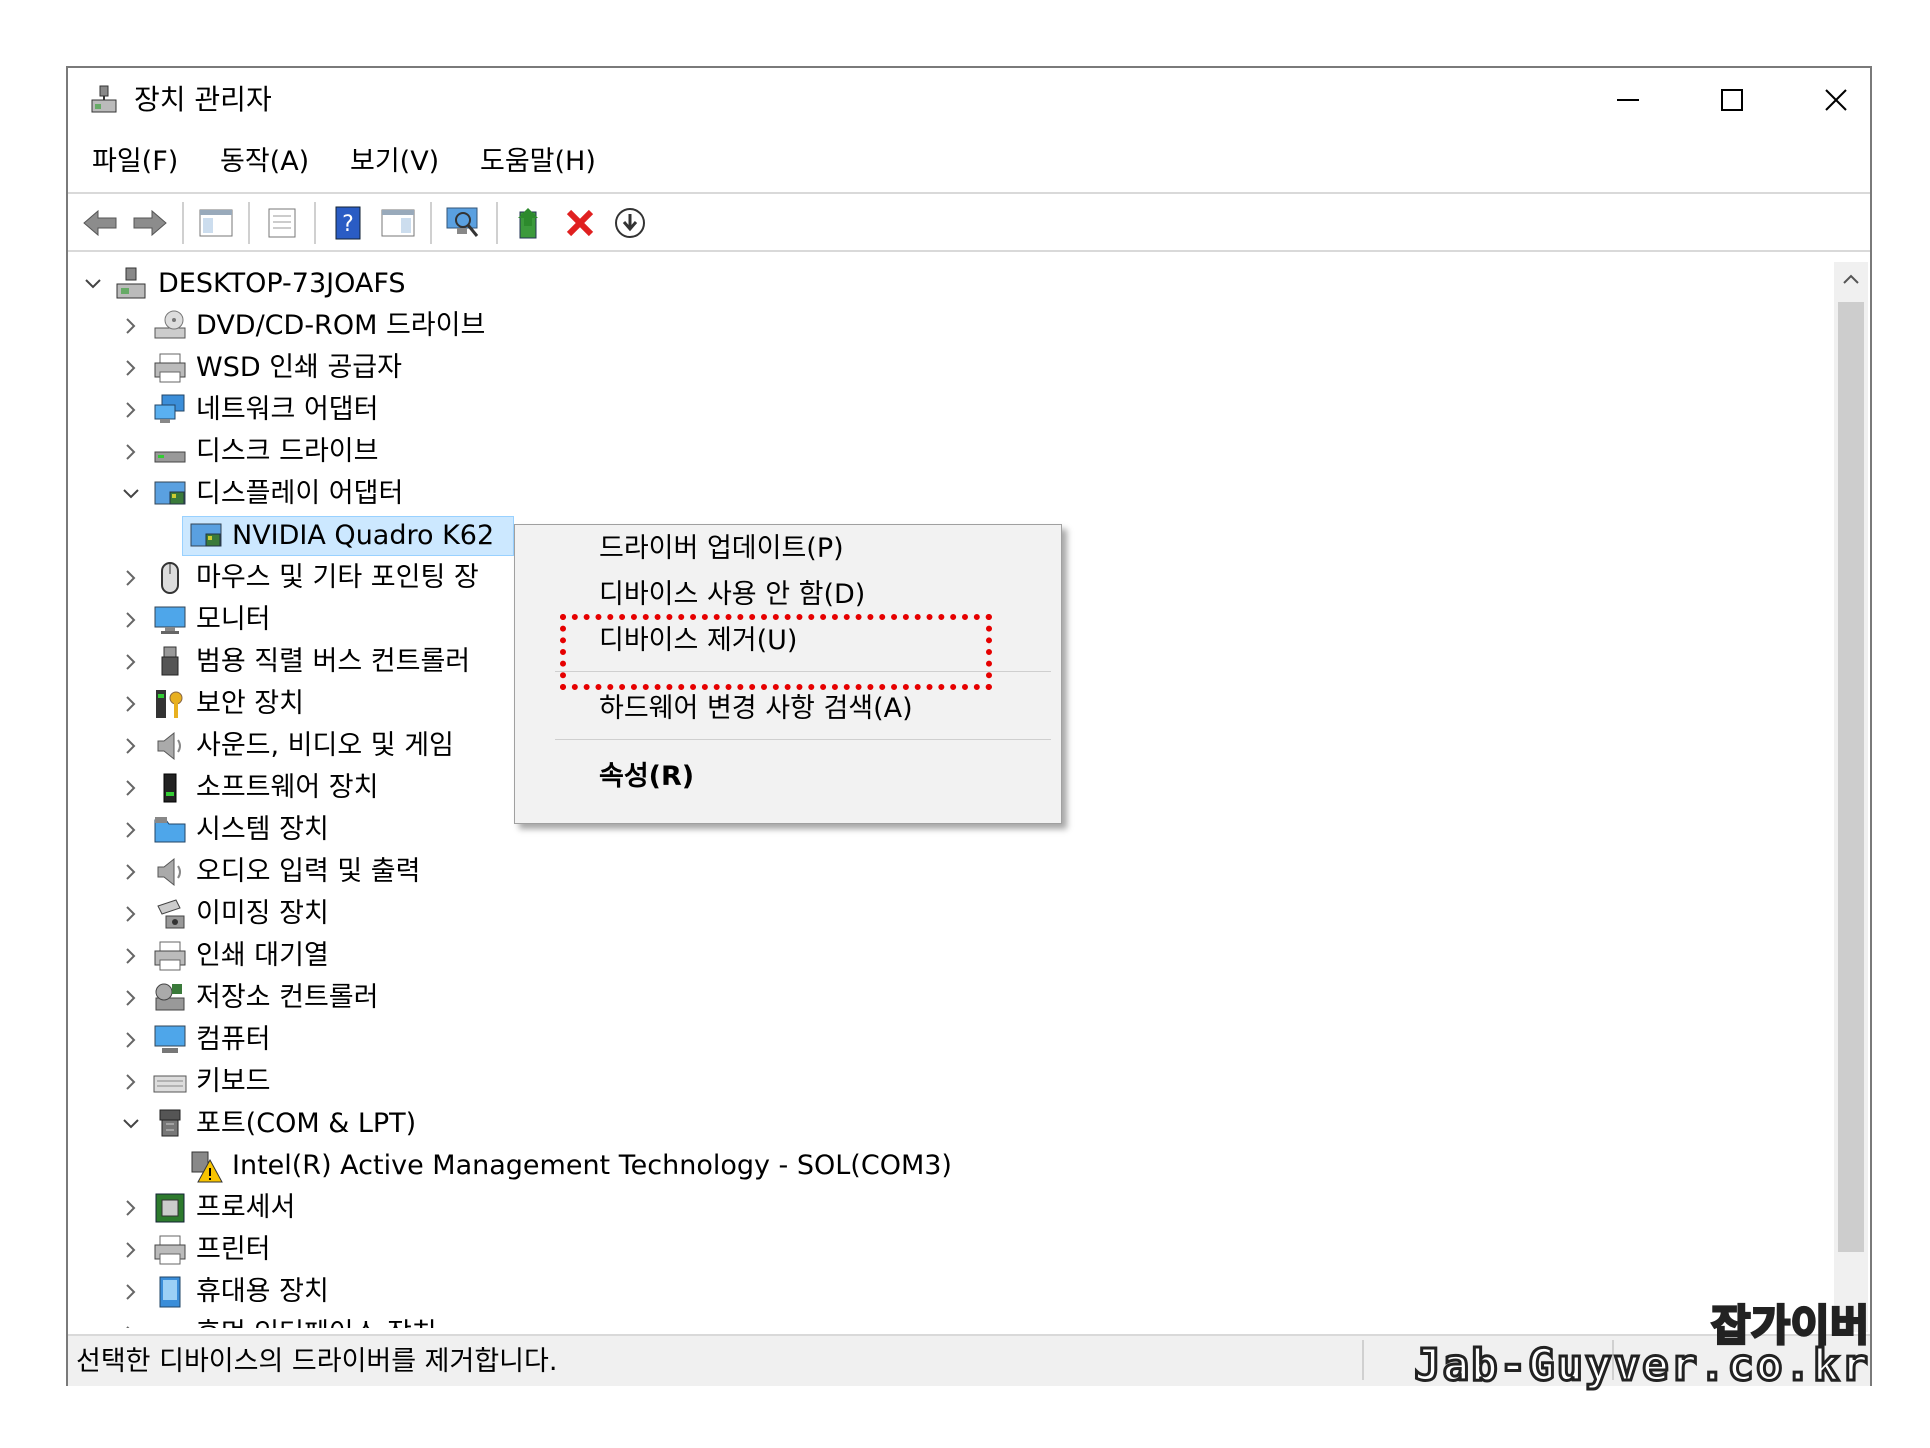 The image size is (1930, 1448). Describe the element at coordinates (170, 1208) in the screenshot. I see `processor-icon` at that location.